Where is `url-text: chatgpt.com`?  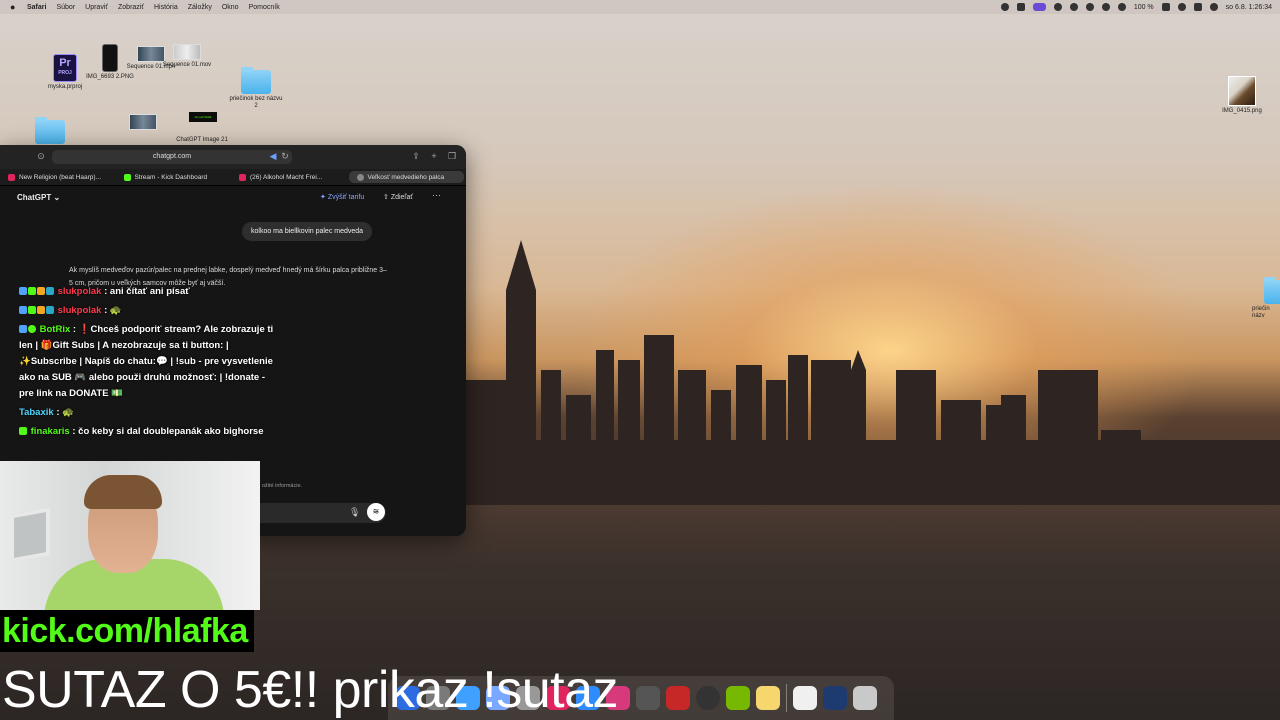
url-text: chatgpt.com is located at coordinates (172, 156).